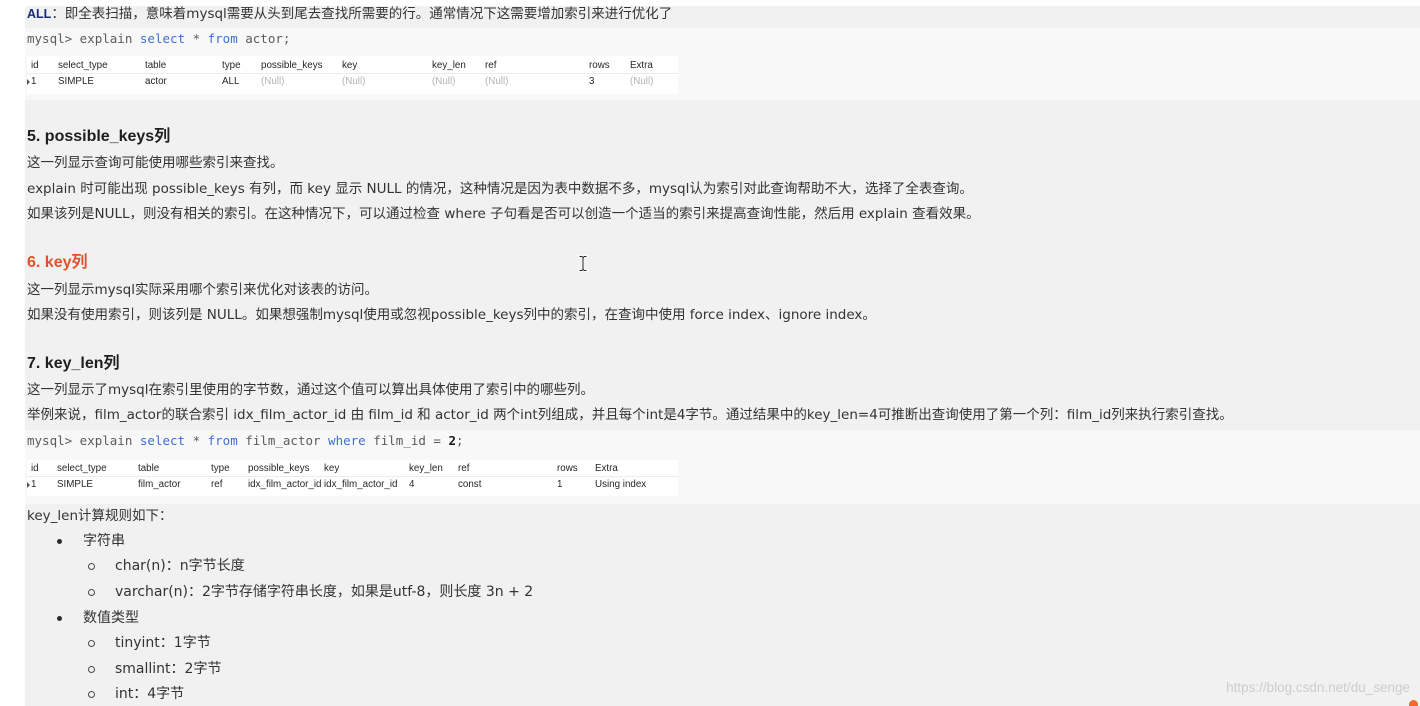  Describe the element at coordinates (104, 541) in the screenshot. I see `list-item-label: 字符串` at that location.